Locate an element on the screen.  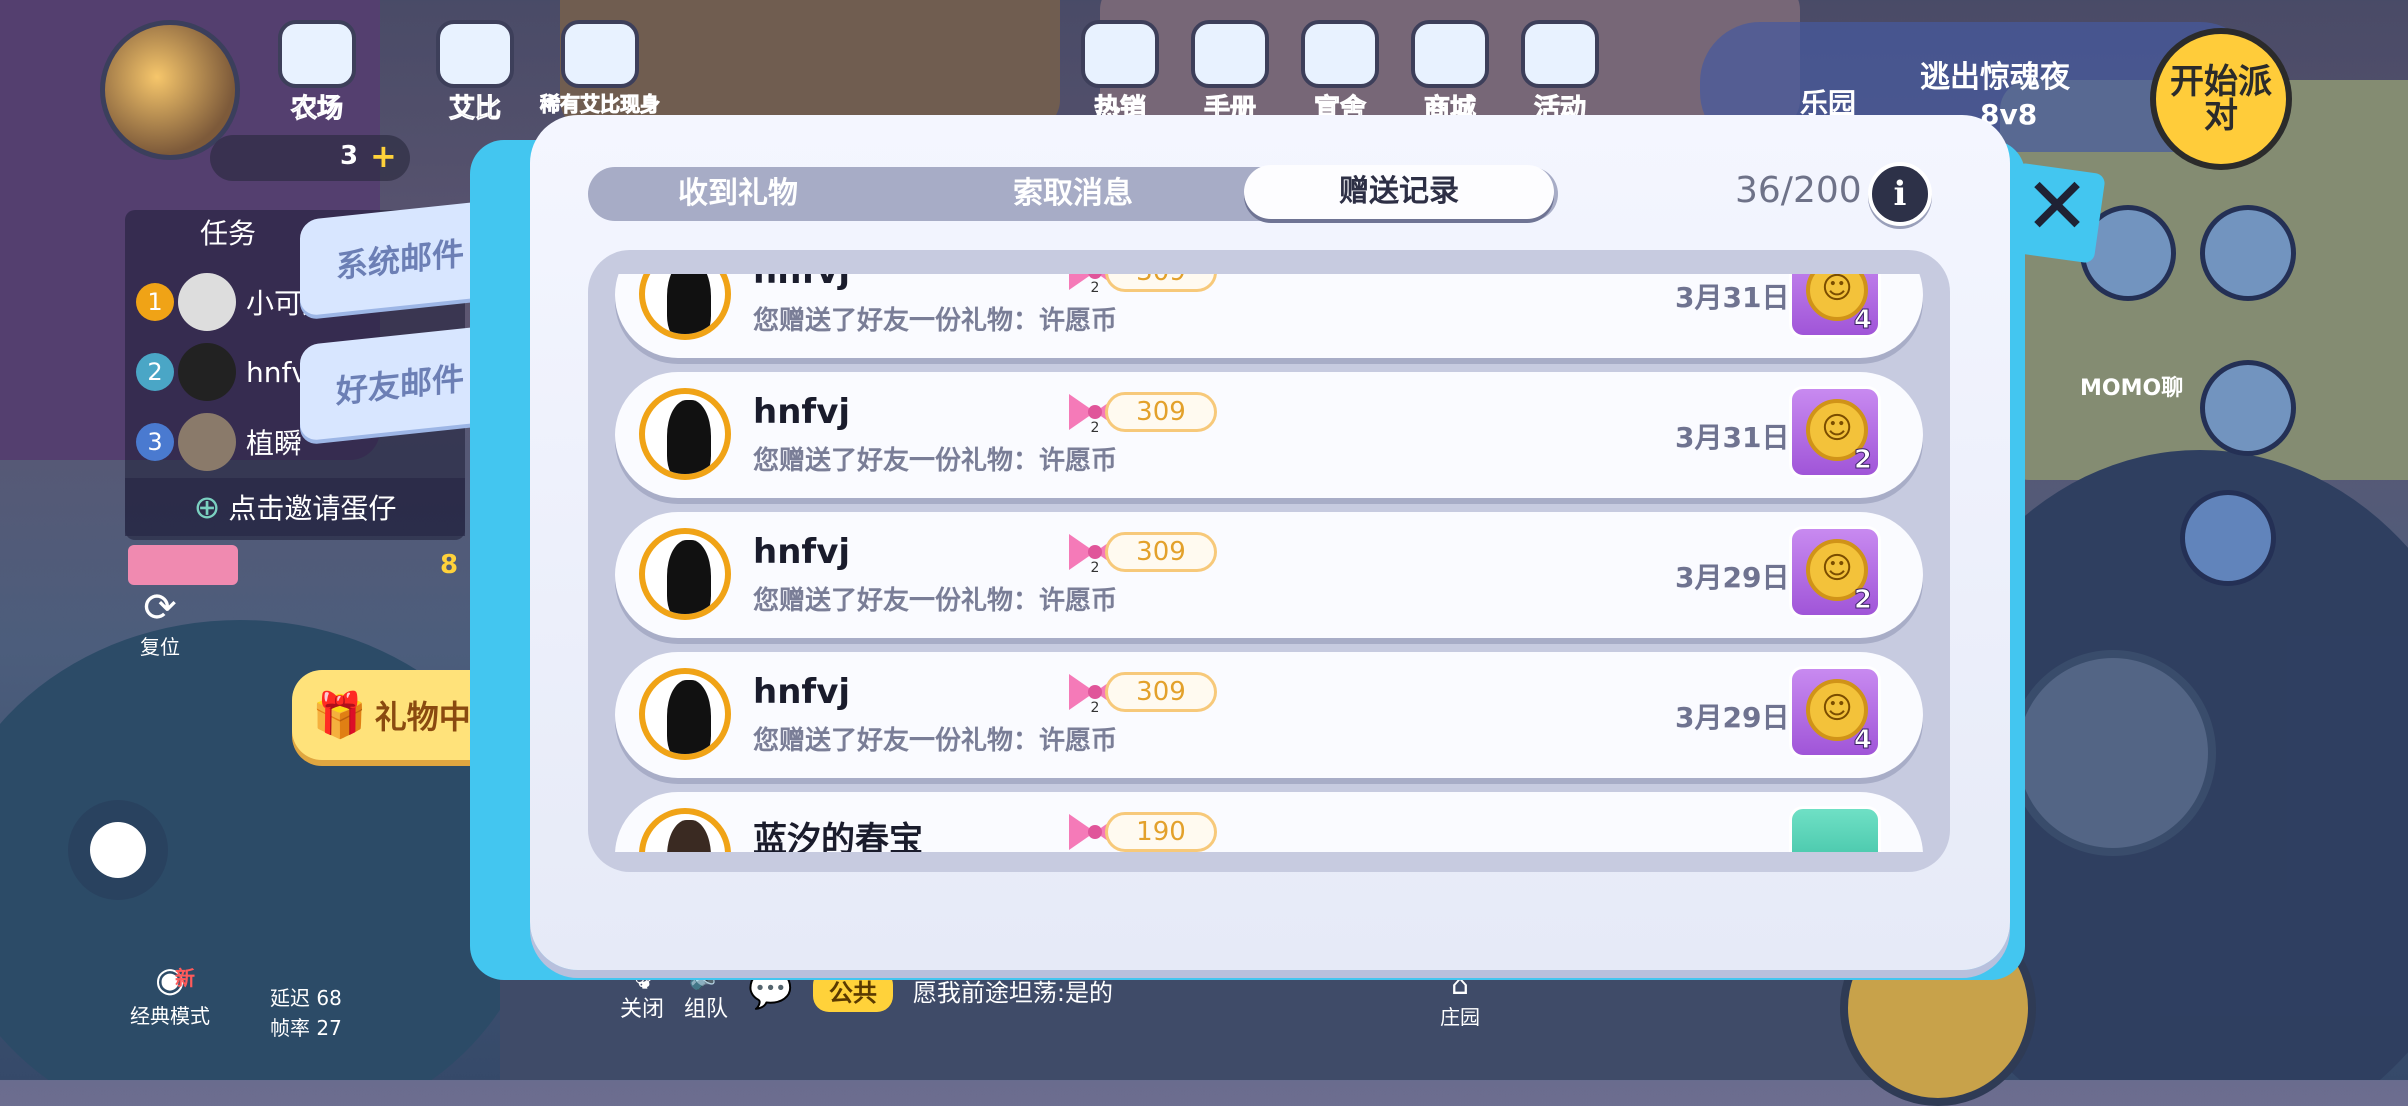
emote-face-icon is located at coordinates (2228, 538).